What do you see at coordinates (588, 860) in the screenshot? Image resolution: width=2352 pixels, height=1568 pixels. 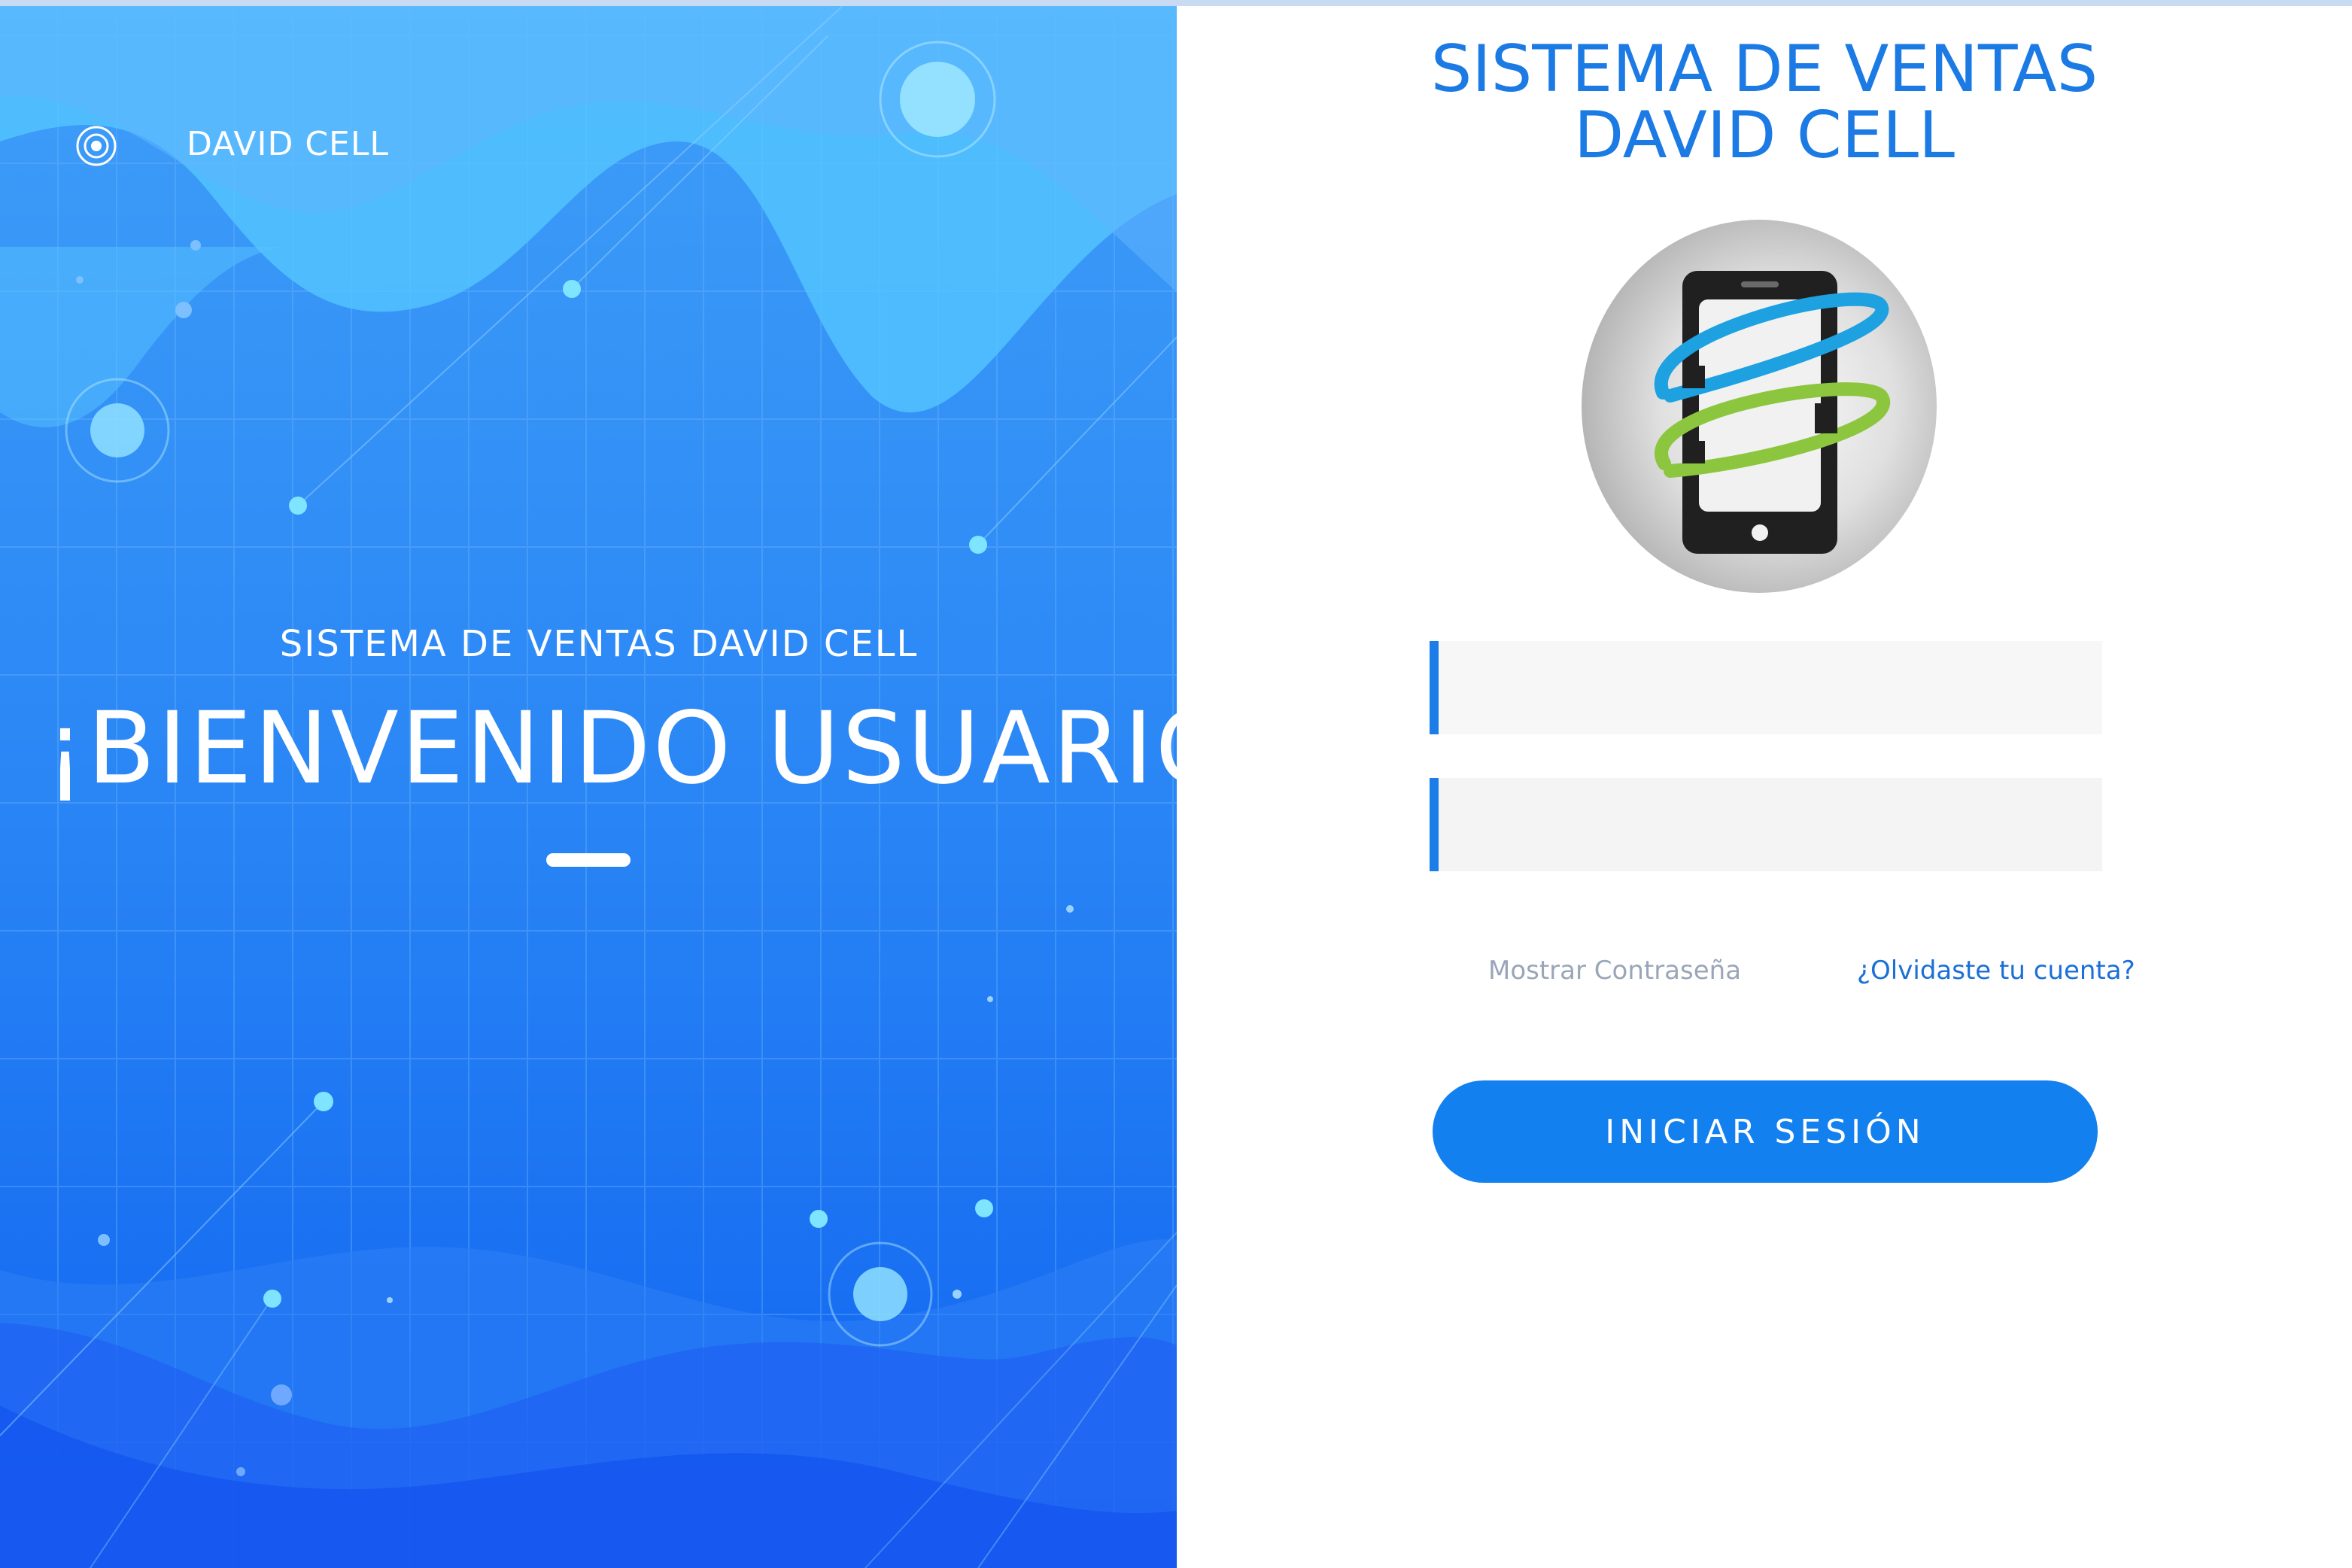 I see `hero-divider` at bounding box center [588, 860].